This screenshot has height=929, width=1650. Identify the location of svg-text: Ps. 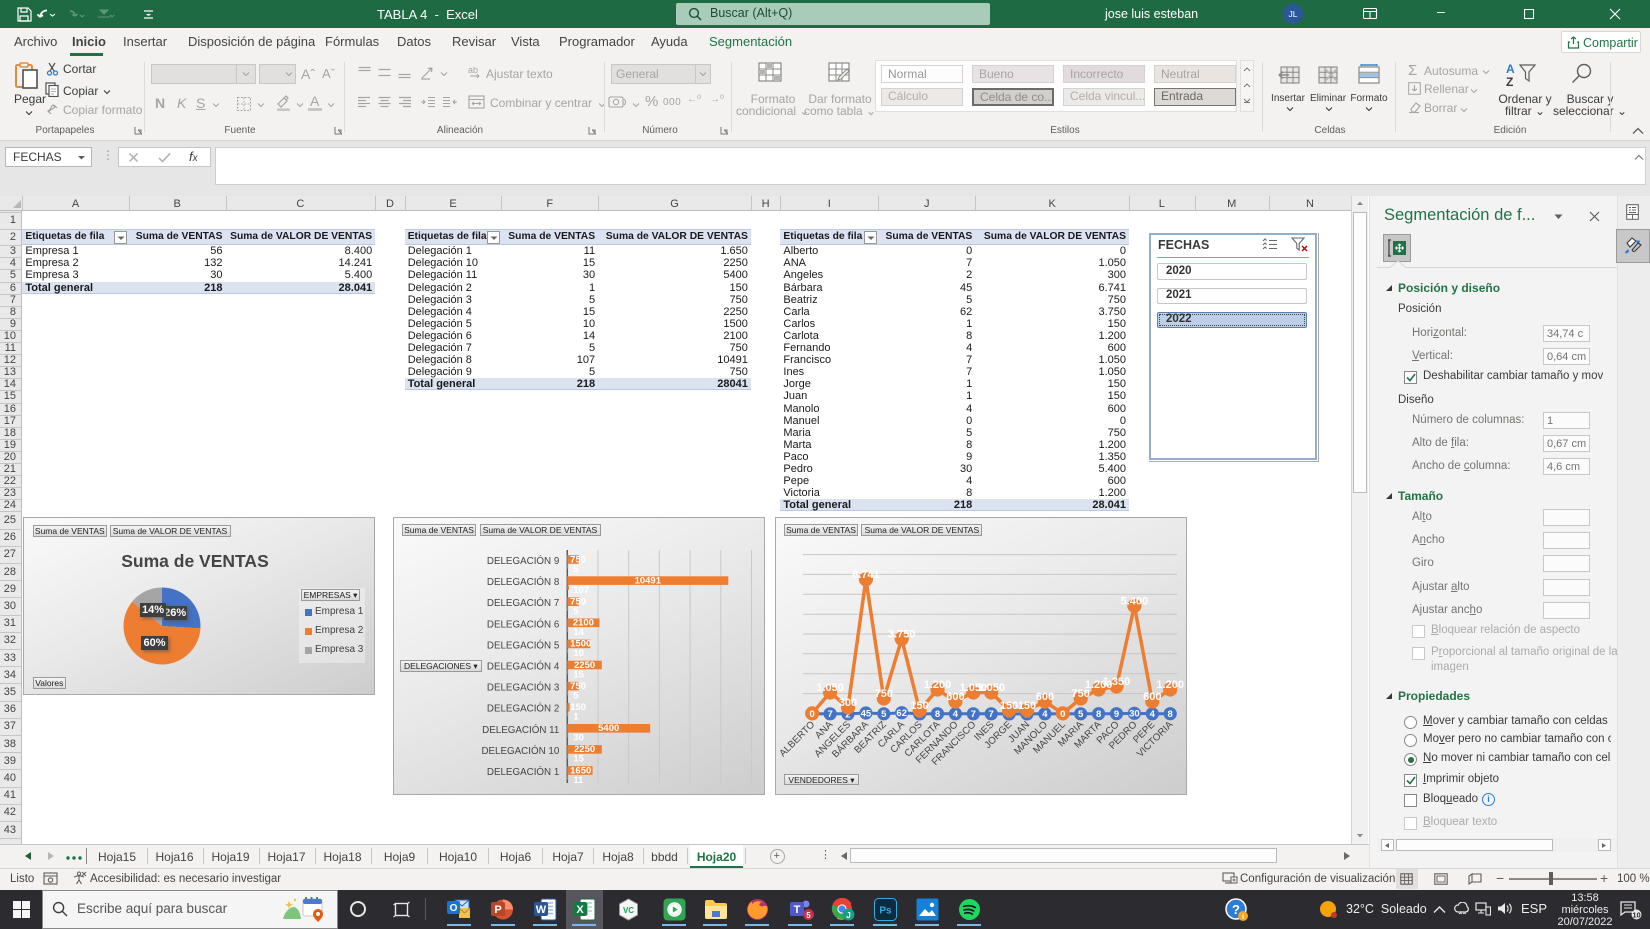
(885, 911).